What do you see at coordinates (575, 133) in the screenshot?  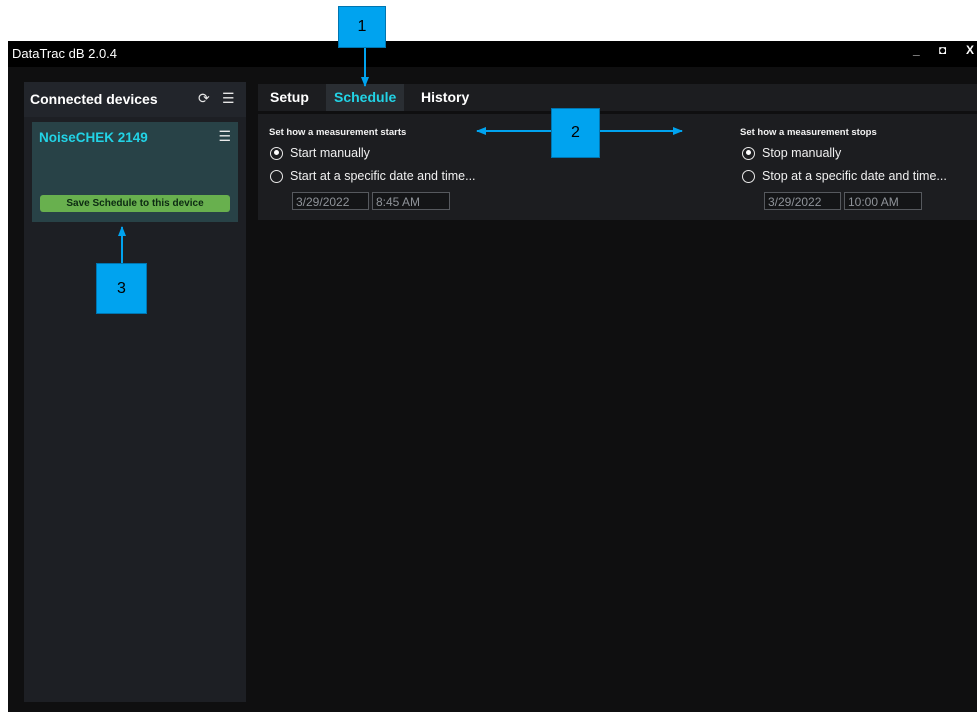 I see `callout-2: 2` at bounding box center [575, 133].